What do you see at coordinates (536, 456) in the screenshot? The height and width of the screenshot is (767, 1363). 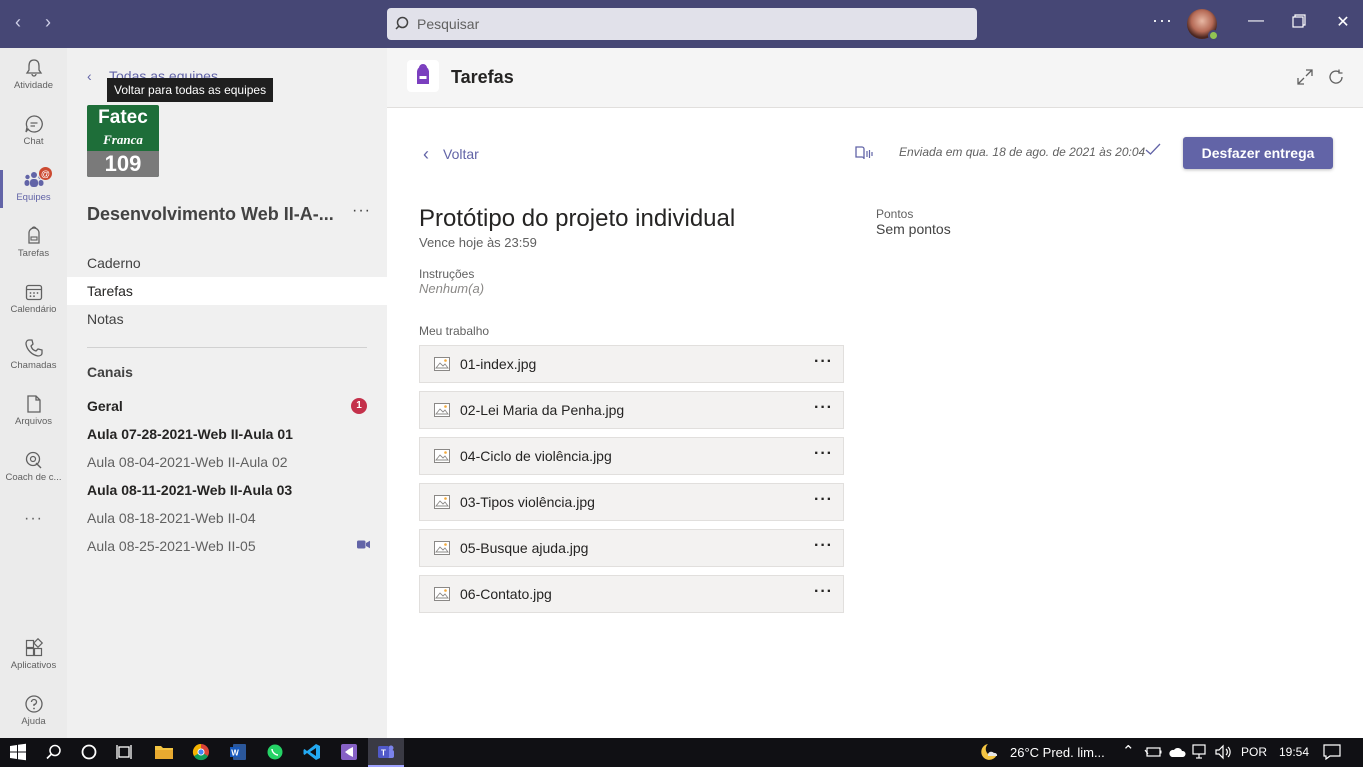 I see `attachment-name: 04-Ciclo de violência.jpg` at bounding box center [536, 456].